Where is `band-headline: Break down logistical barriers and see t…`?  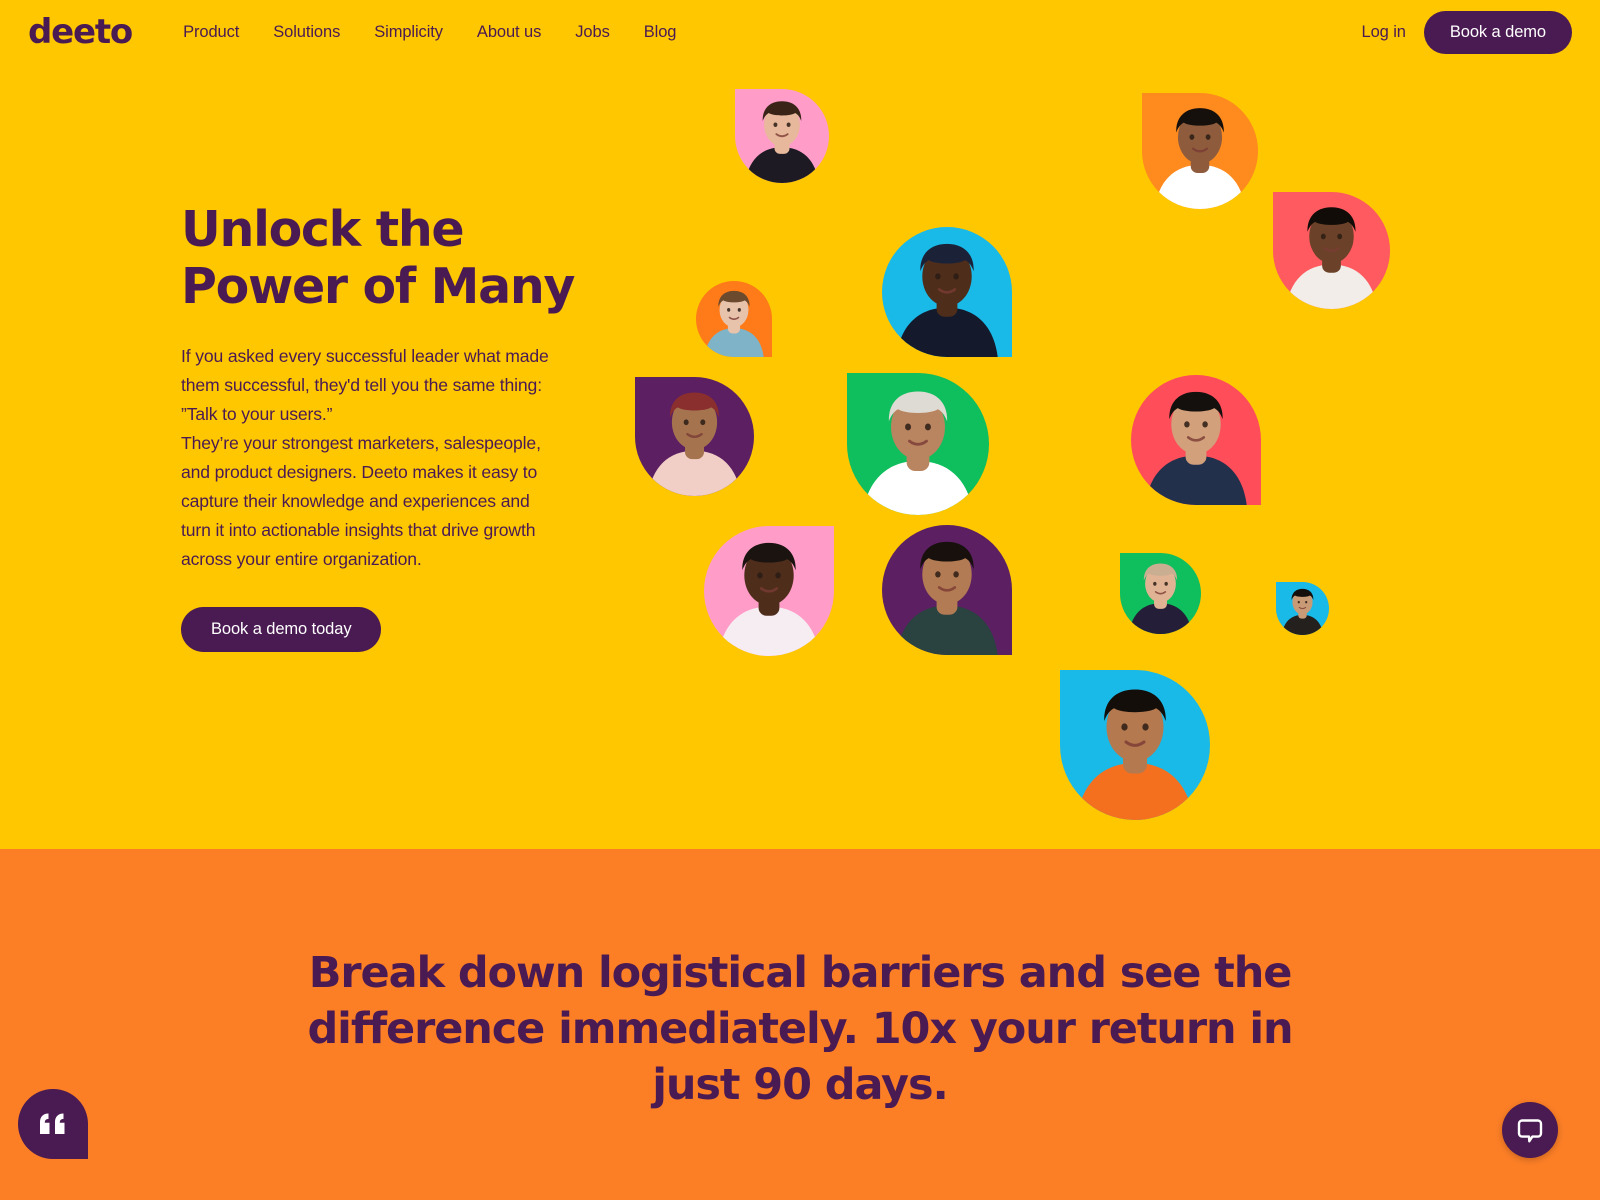 band-headline: Break down logistical barriers and see t… is located at coordinates (800, 1029).